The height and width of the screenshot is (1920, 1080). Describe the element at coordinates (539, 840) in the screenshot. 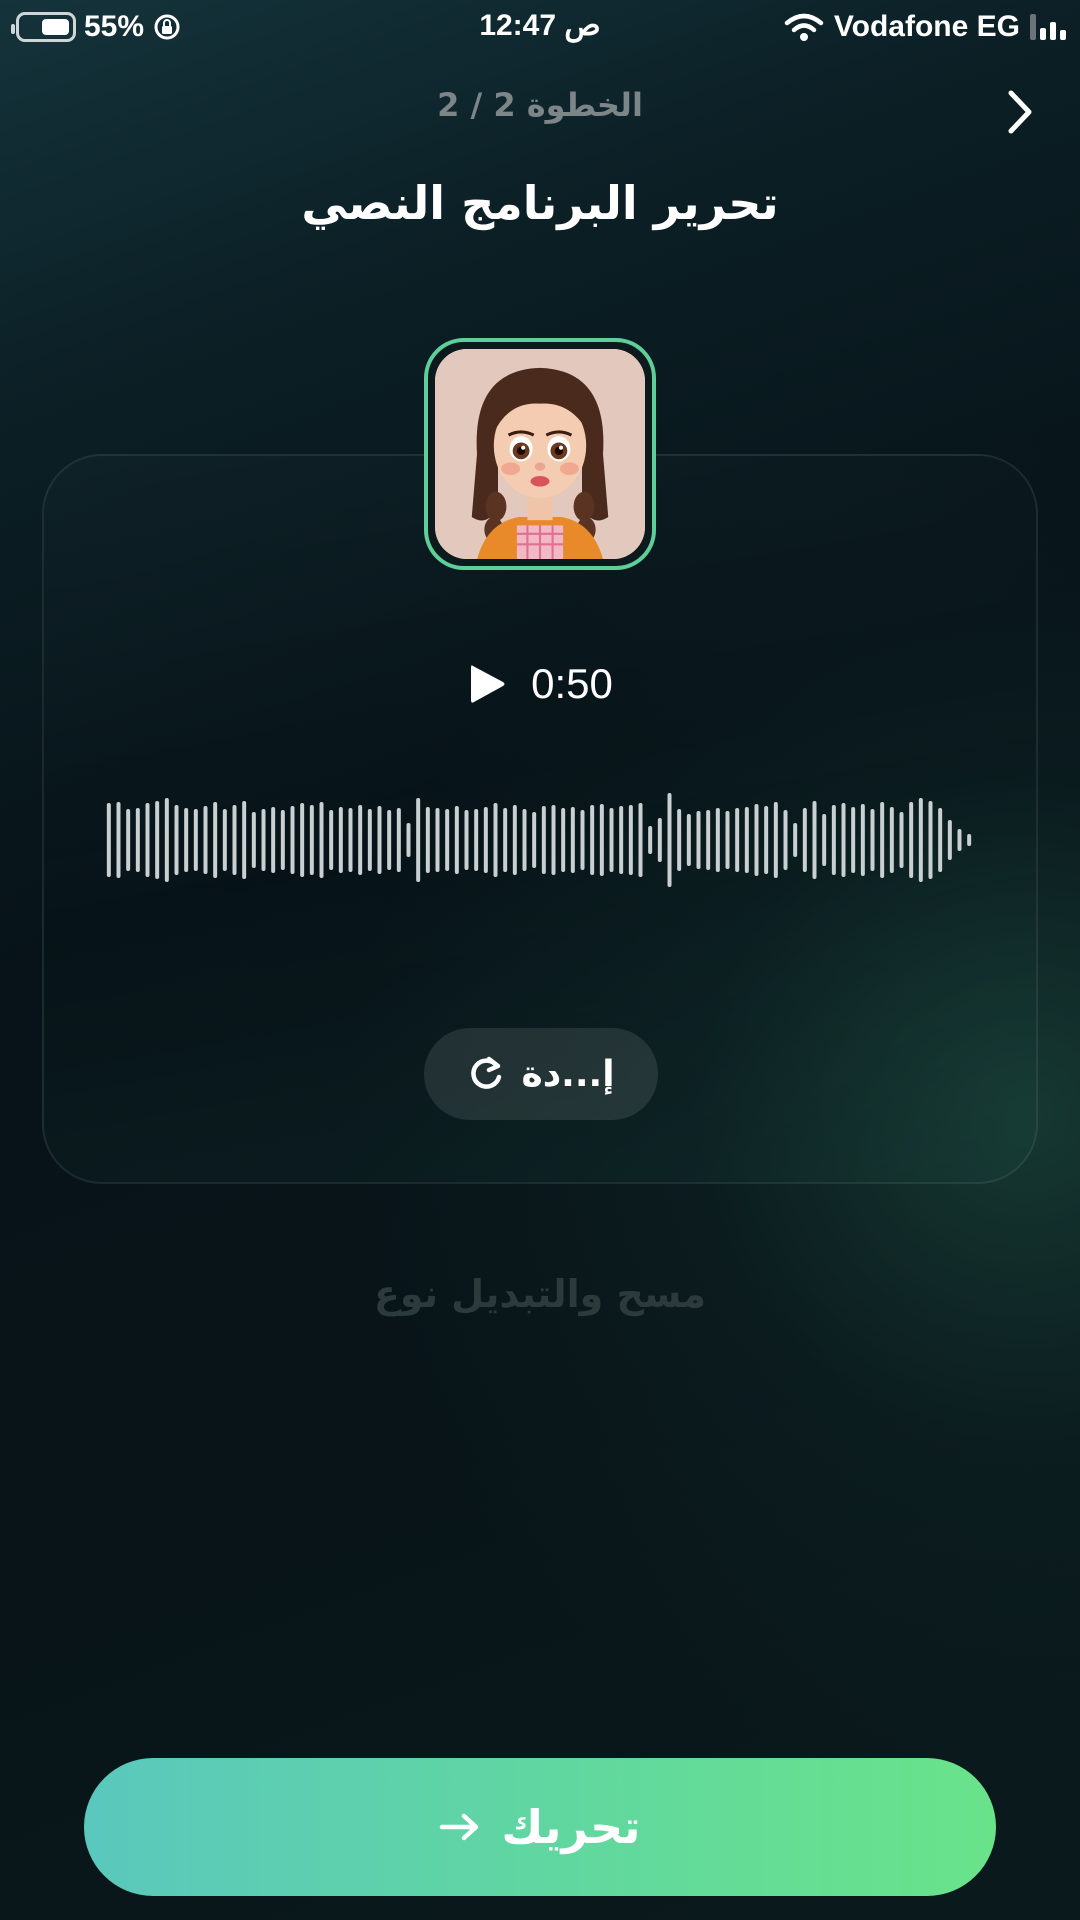

I see `audio-waveform` at that location.